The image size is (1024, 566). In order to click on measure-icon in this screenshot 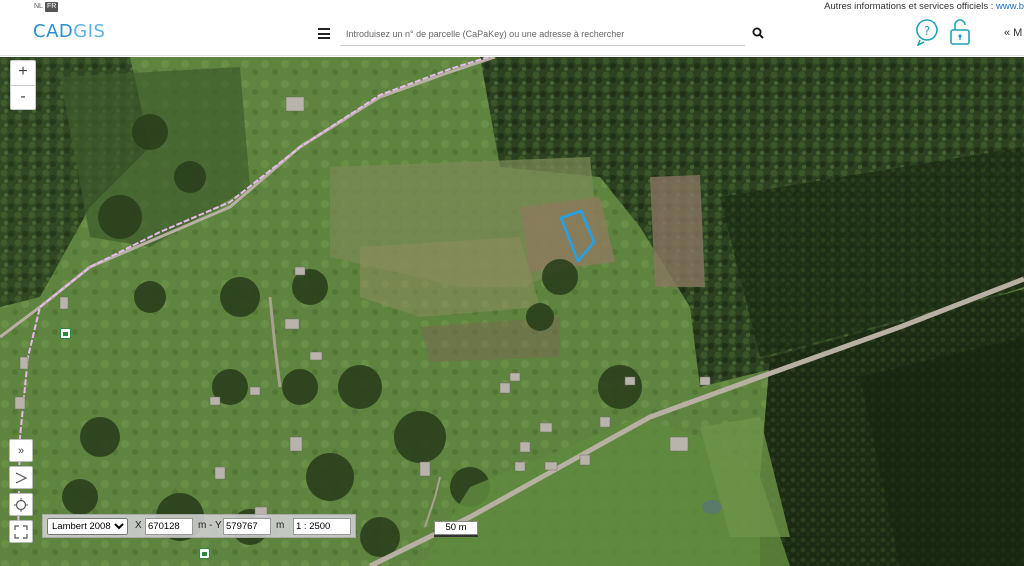, I will do `click(21, 477)`.